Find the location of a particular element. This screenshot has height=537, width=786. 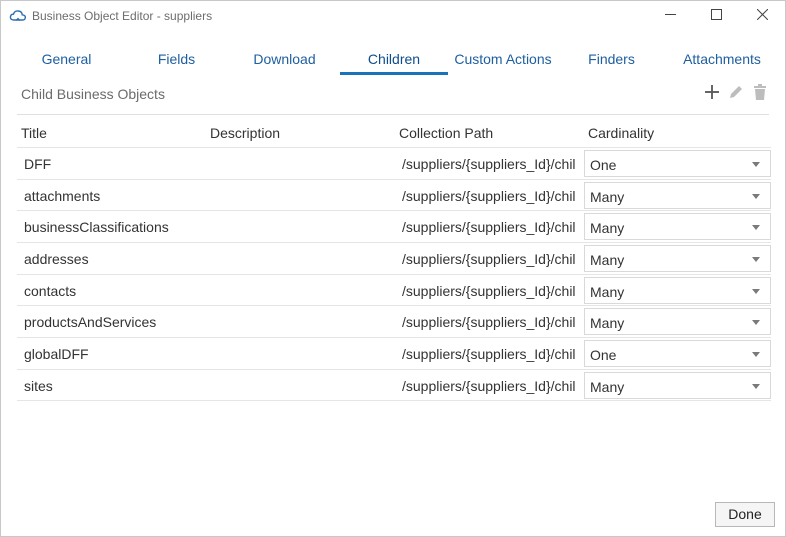

close-button is located at coordinates (762, 16).